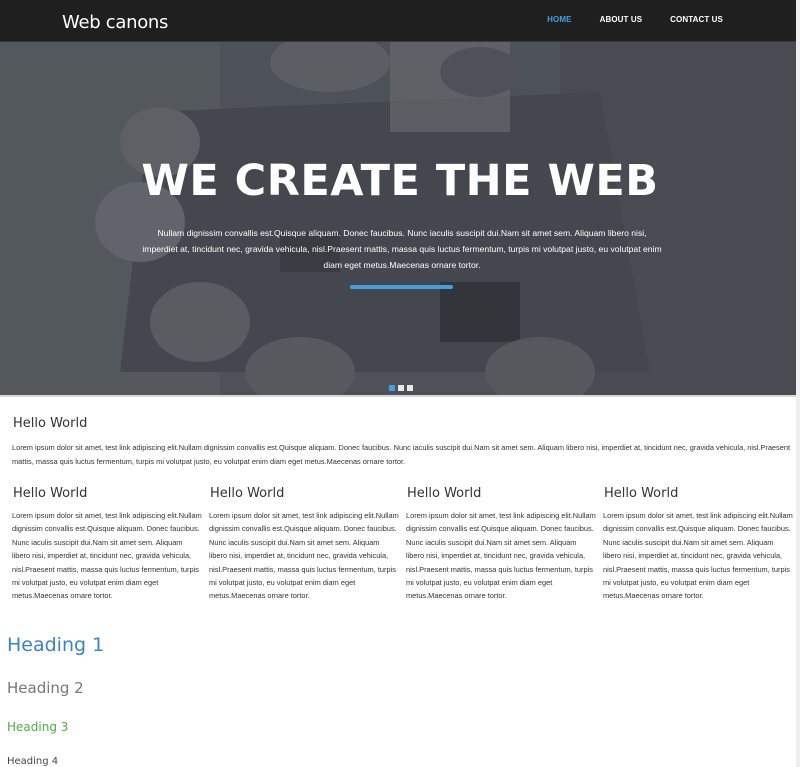 This screenshot has width=800, height=767. What do you see at coordinates (33, 761) in the screenshot?
I see `heading-4: Heading 4` at bounding box center [33, 761].